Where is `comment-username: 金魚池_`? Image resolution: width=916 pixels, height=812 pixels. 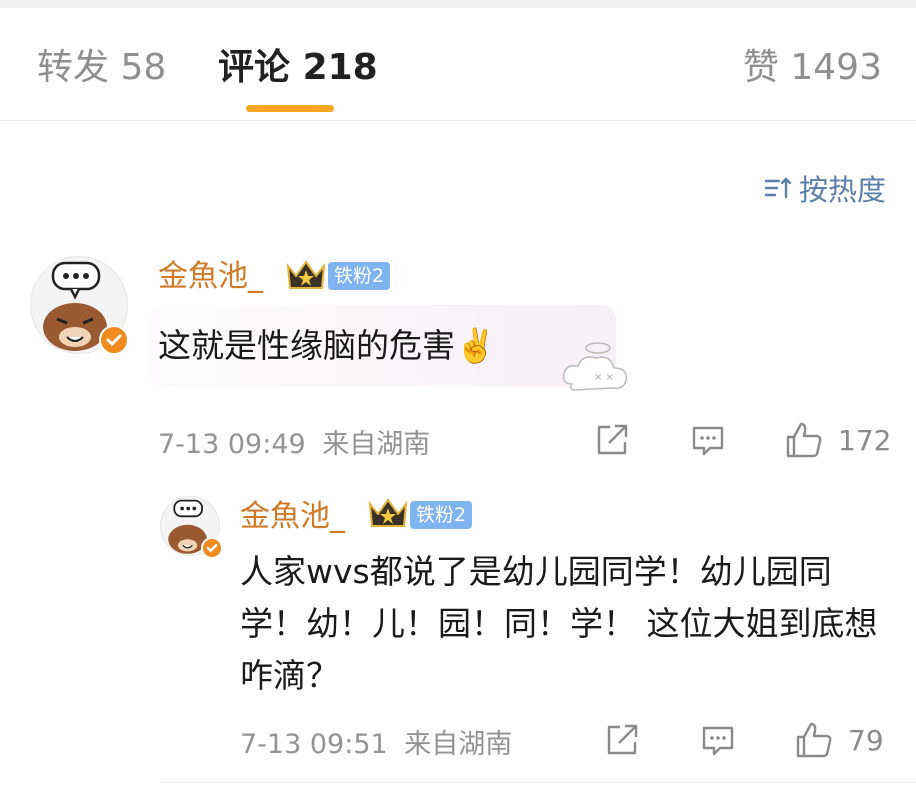 comment-username: 金魚池_ is located at coordinates (210, 277).